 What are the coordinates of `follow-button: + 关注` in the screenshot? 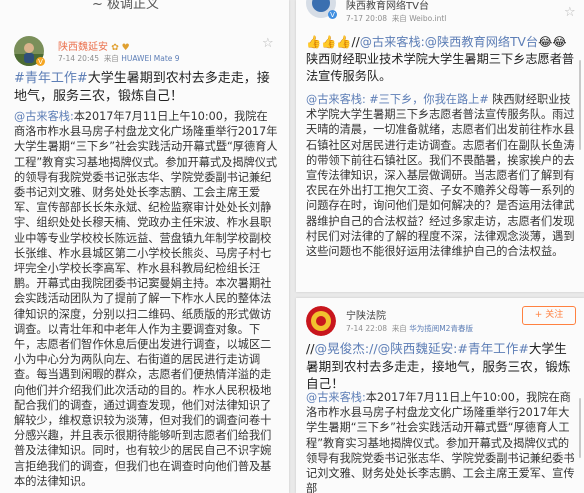 It's located at (549, 315).